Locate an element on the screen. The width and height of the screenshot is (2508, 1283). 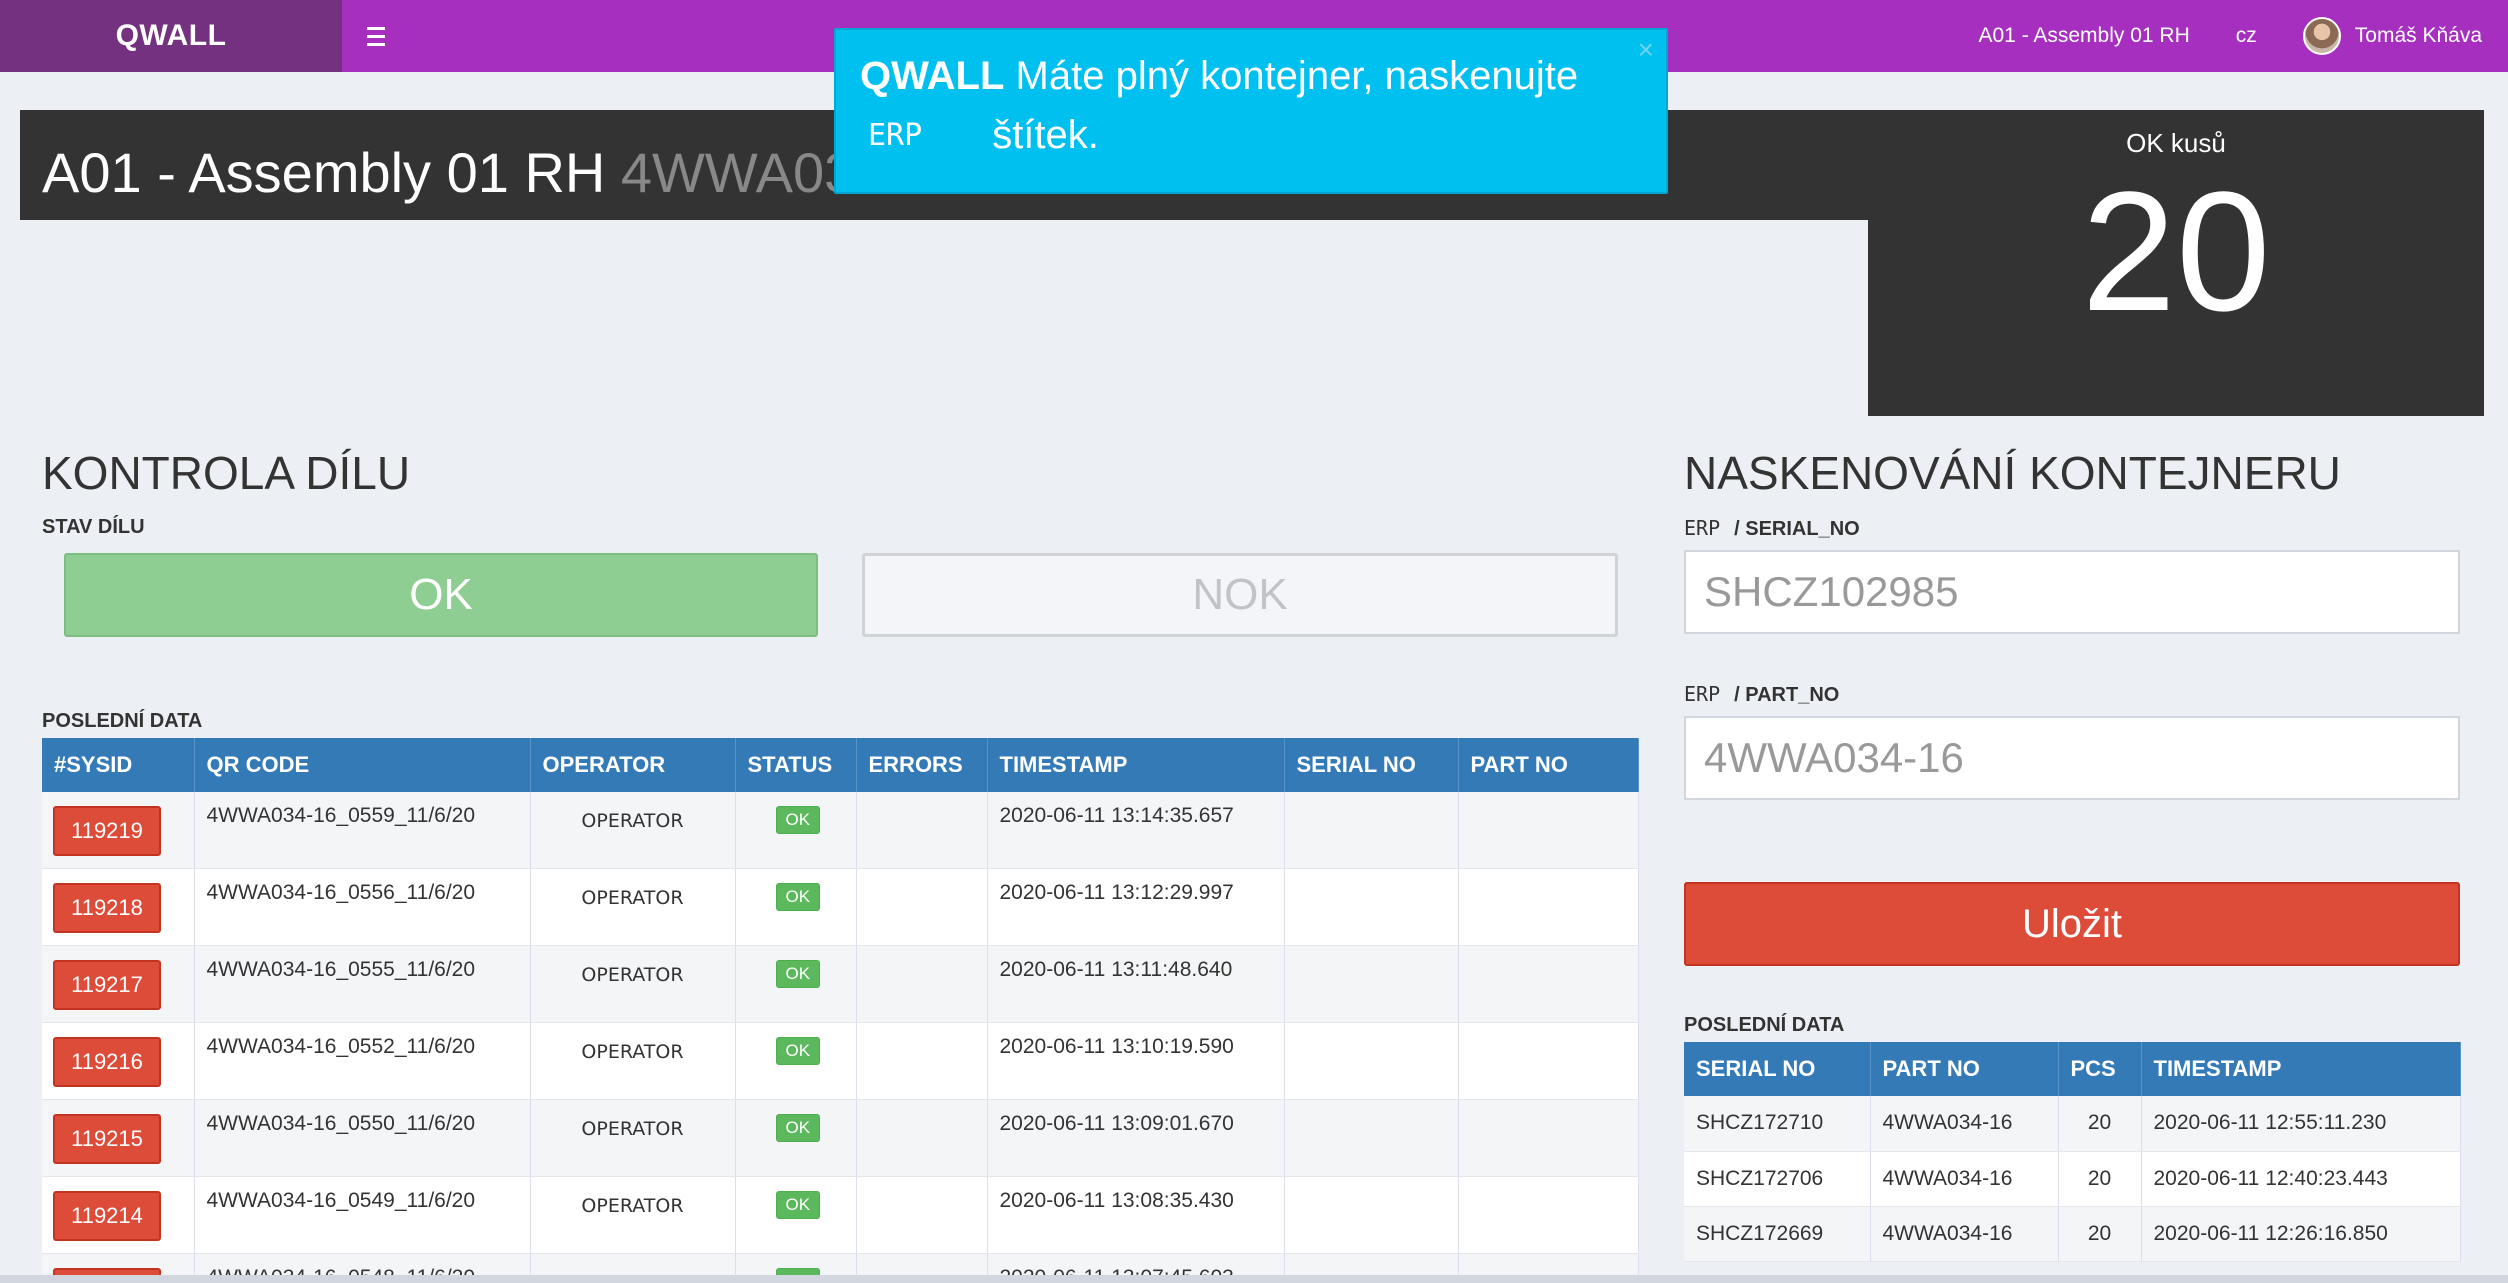
sysid-cell: 119215 is located at coordinates (118, 1138).